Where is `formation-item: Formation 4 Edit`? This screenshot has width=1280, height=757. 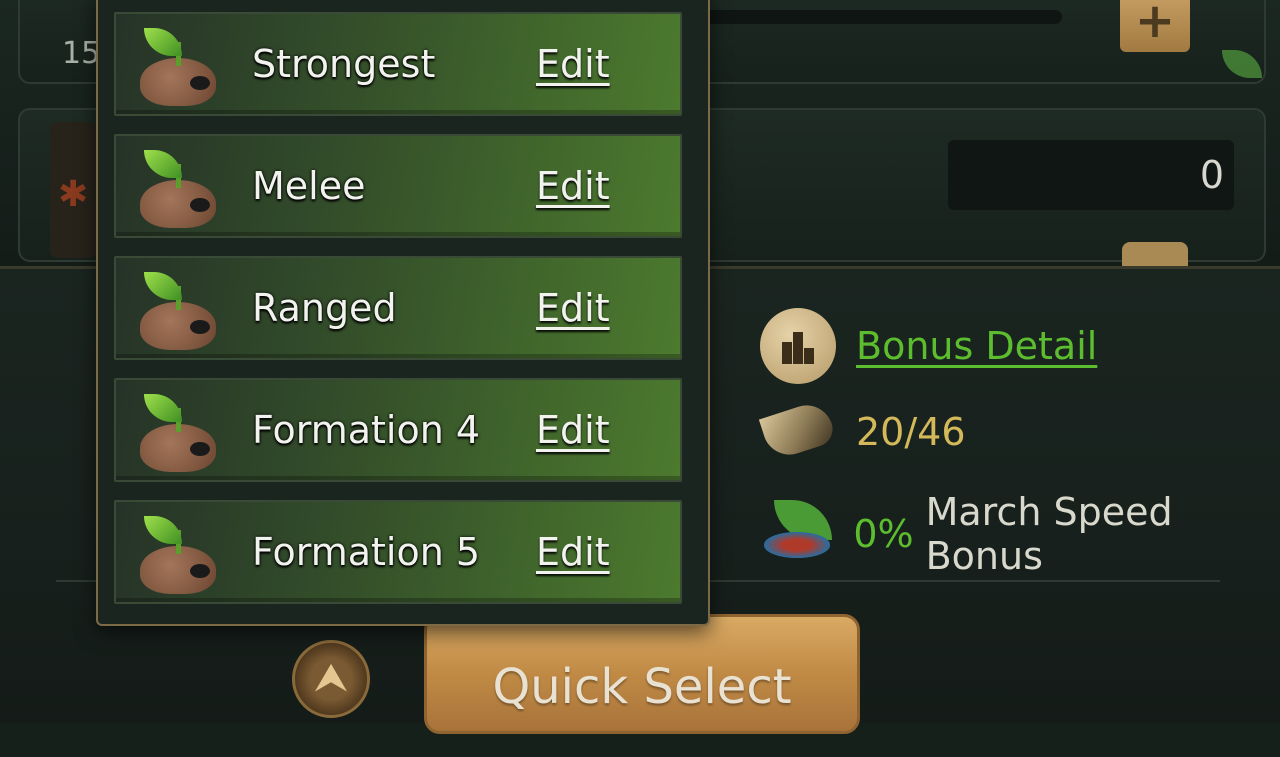
formation-item: Formation 4 Edit is located at coordinates (398, 430).